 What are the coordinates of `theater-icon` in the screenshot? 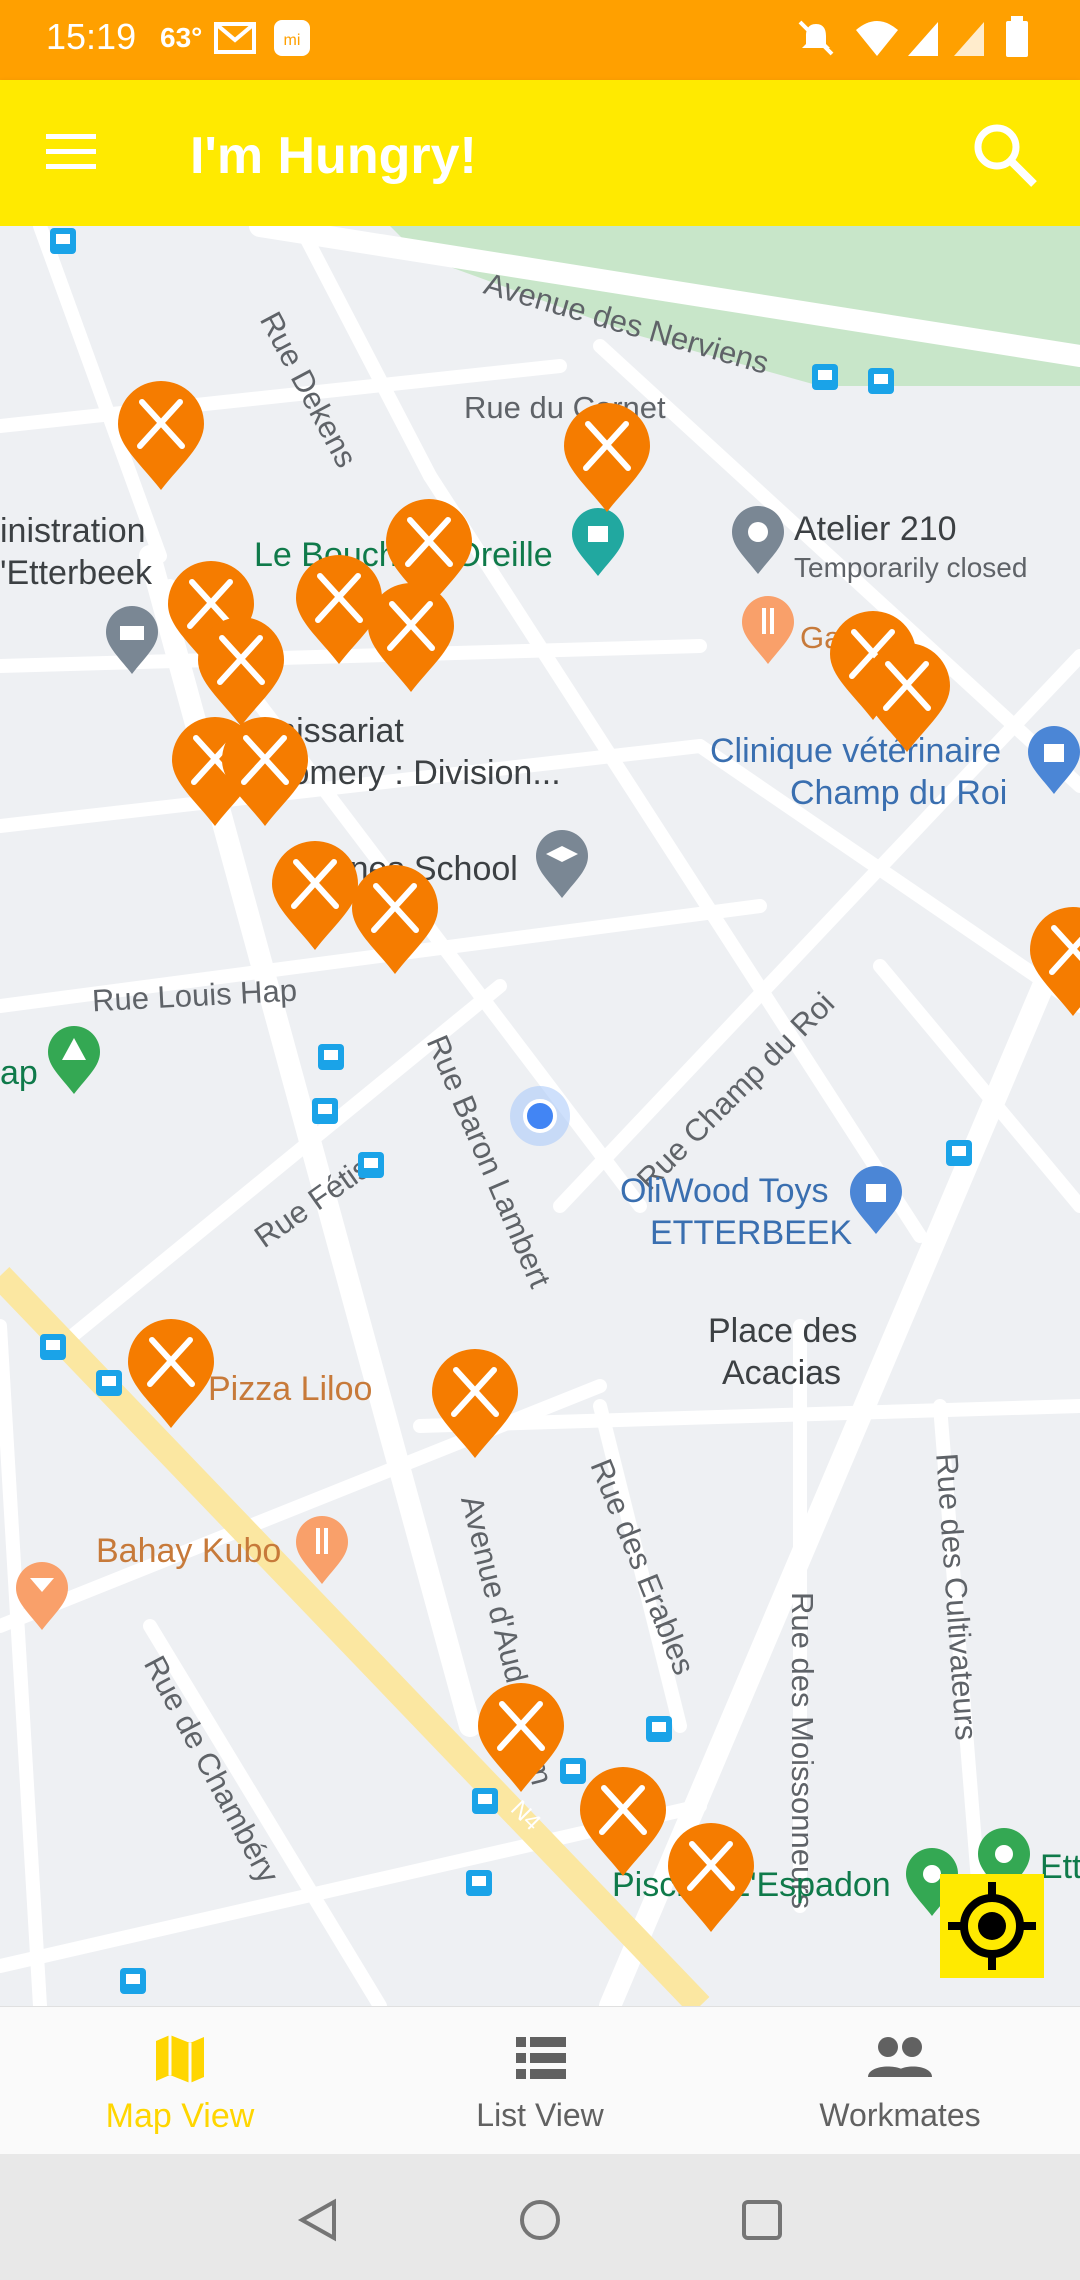 It's located at (758, 540).